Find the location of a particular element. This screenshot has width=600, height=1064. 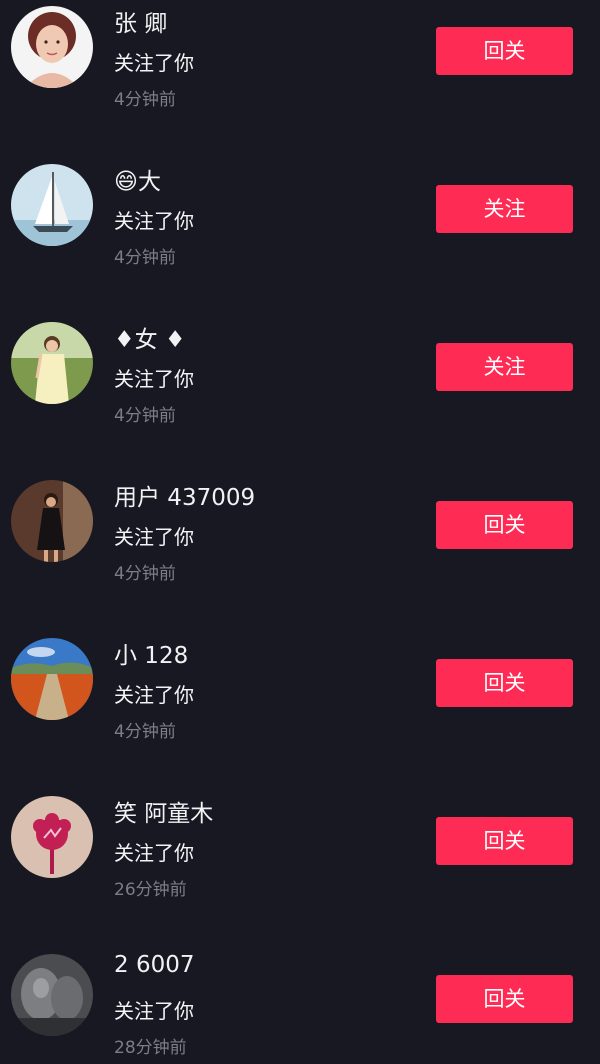

username: 小 128 is located at coordinates (151, 653).